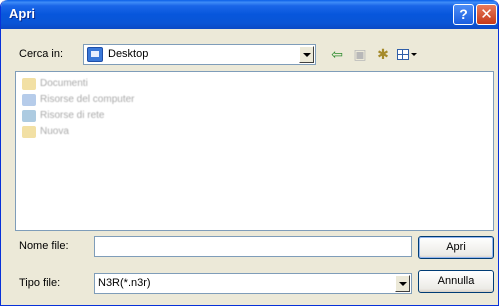 This screenshot has width=499, height=306. What do you see at coordinates (22, 13) in the screenshot?
I see `dialog-title: Apri` at bounding box center [22, 13].